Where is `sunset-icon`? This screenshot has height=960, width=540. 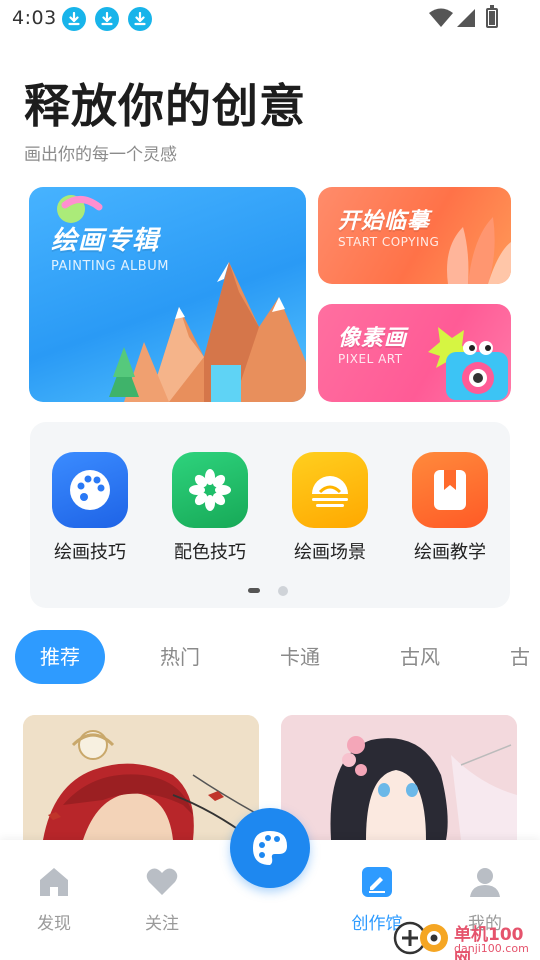 sunset-icon is located at coordinates (330, 490).